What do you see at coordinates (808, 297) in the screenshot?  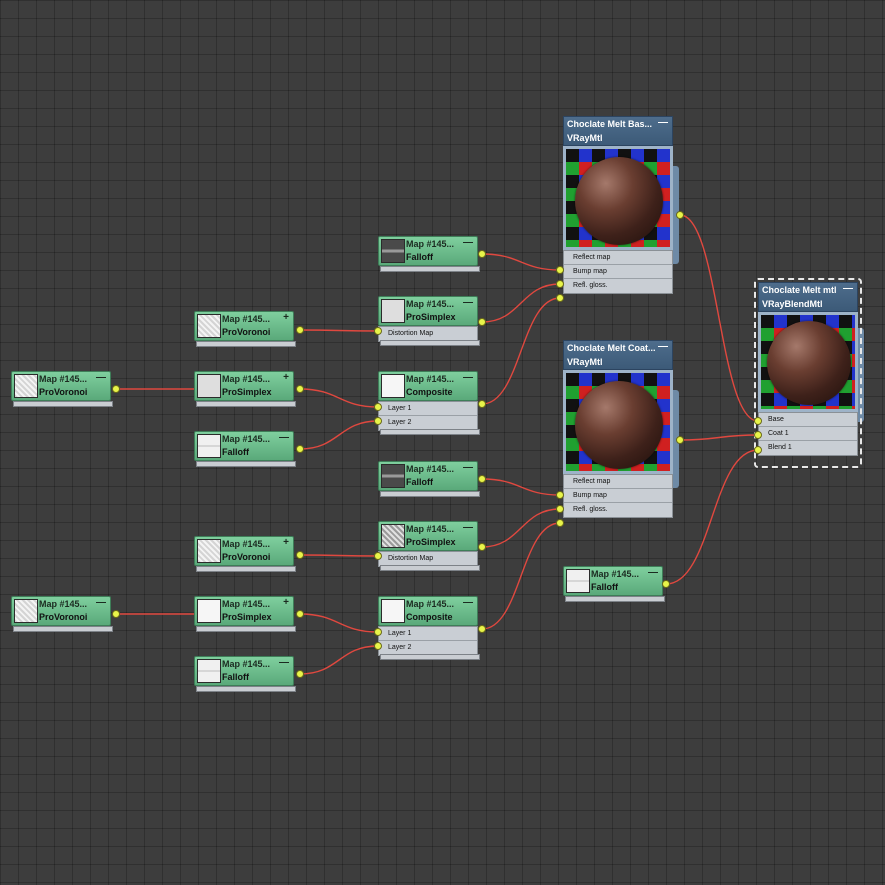 I see `blend-material-header: Choclate Melt mtl VRayBlendMtl —` at bounding box center [808, 297].